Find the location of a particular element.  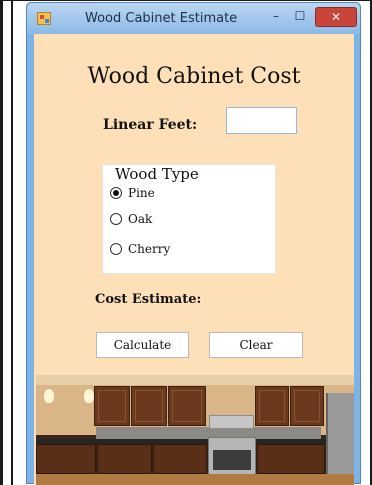

photo-stove is located at coordinates (232, 457).